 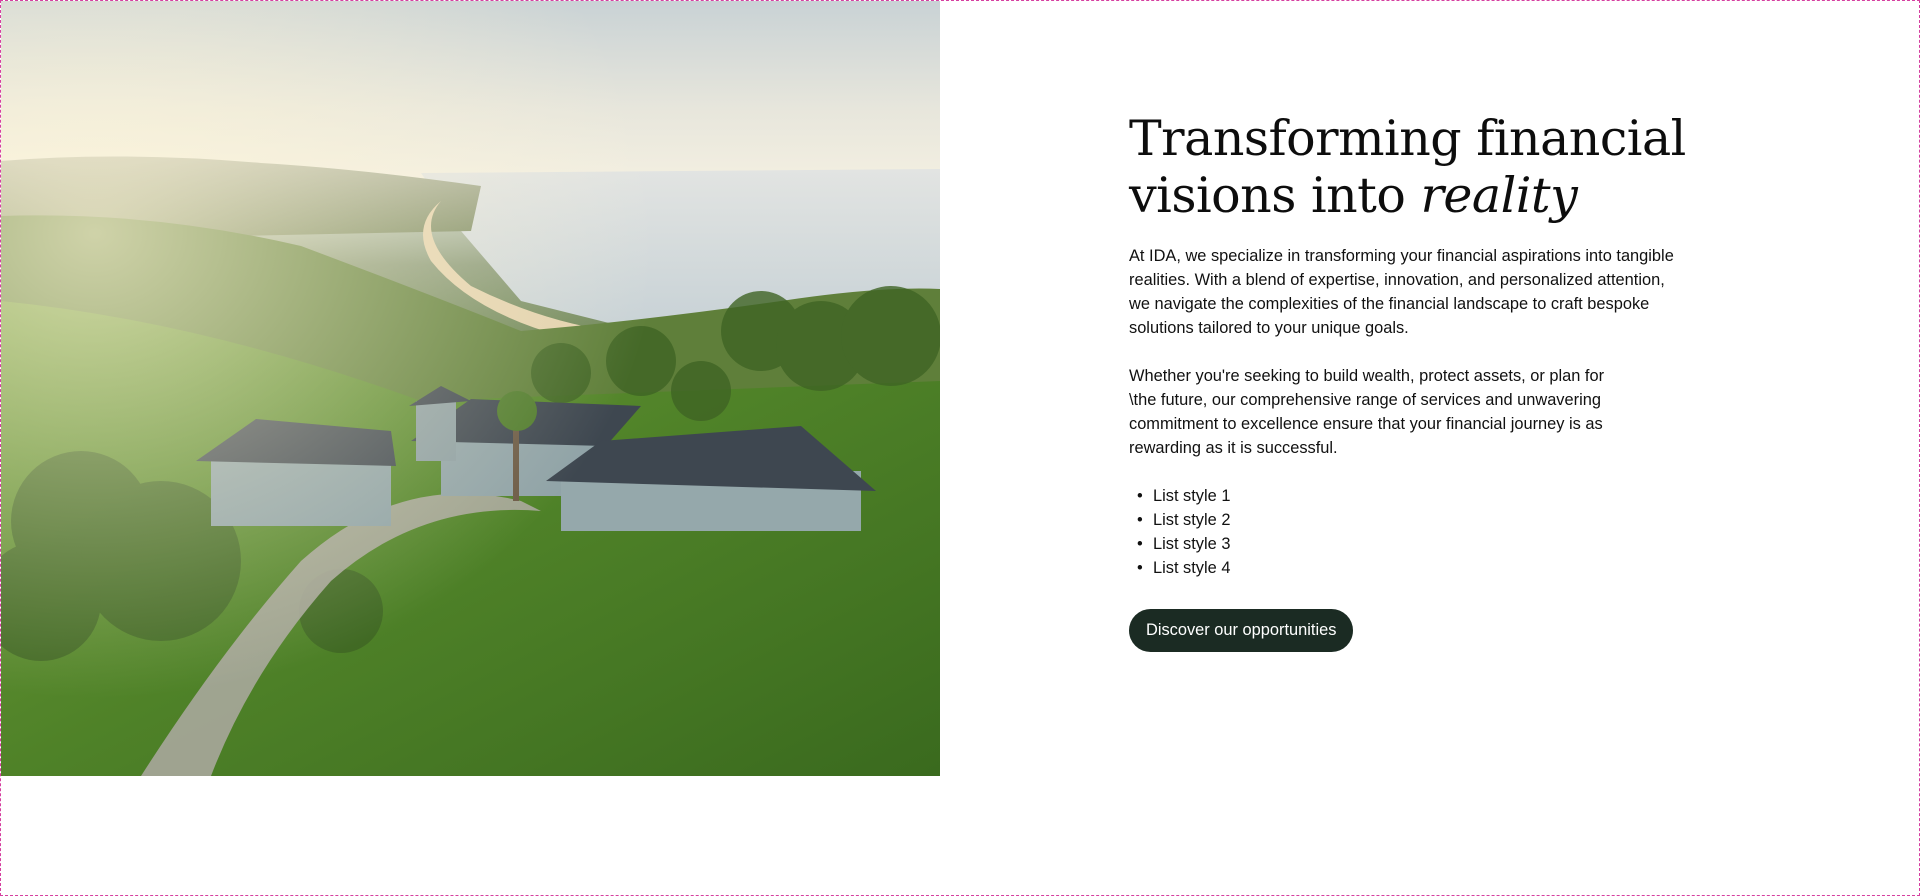 I want to click on list-item: • List style 3, so click(x=1409, y=544).